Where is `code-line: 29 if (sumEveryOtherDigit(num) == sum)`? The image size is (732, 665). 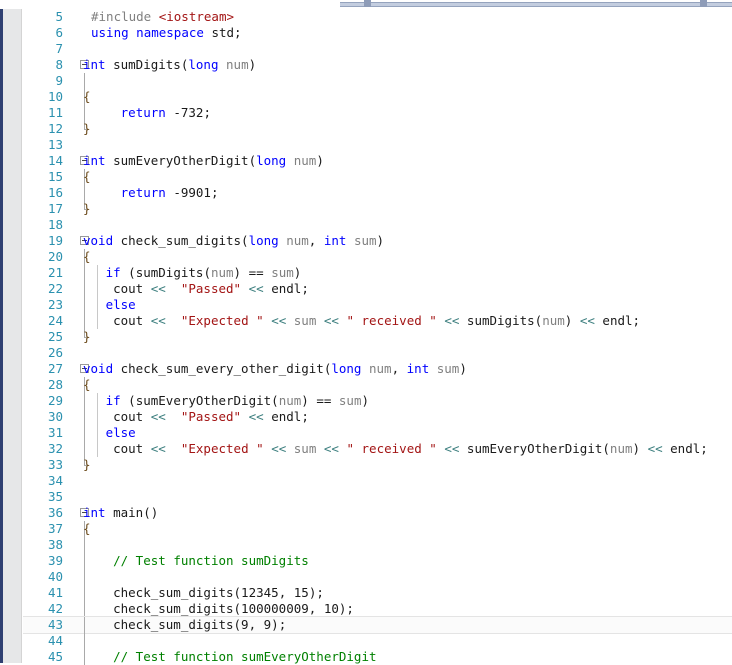 code-line: 29 if (sumEveryOtherDigit(num) == sum) is located at coordinates (377, 401).